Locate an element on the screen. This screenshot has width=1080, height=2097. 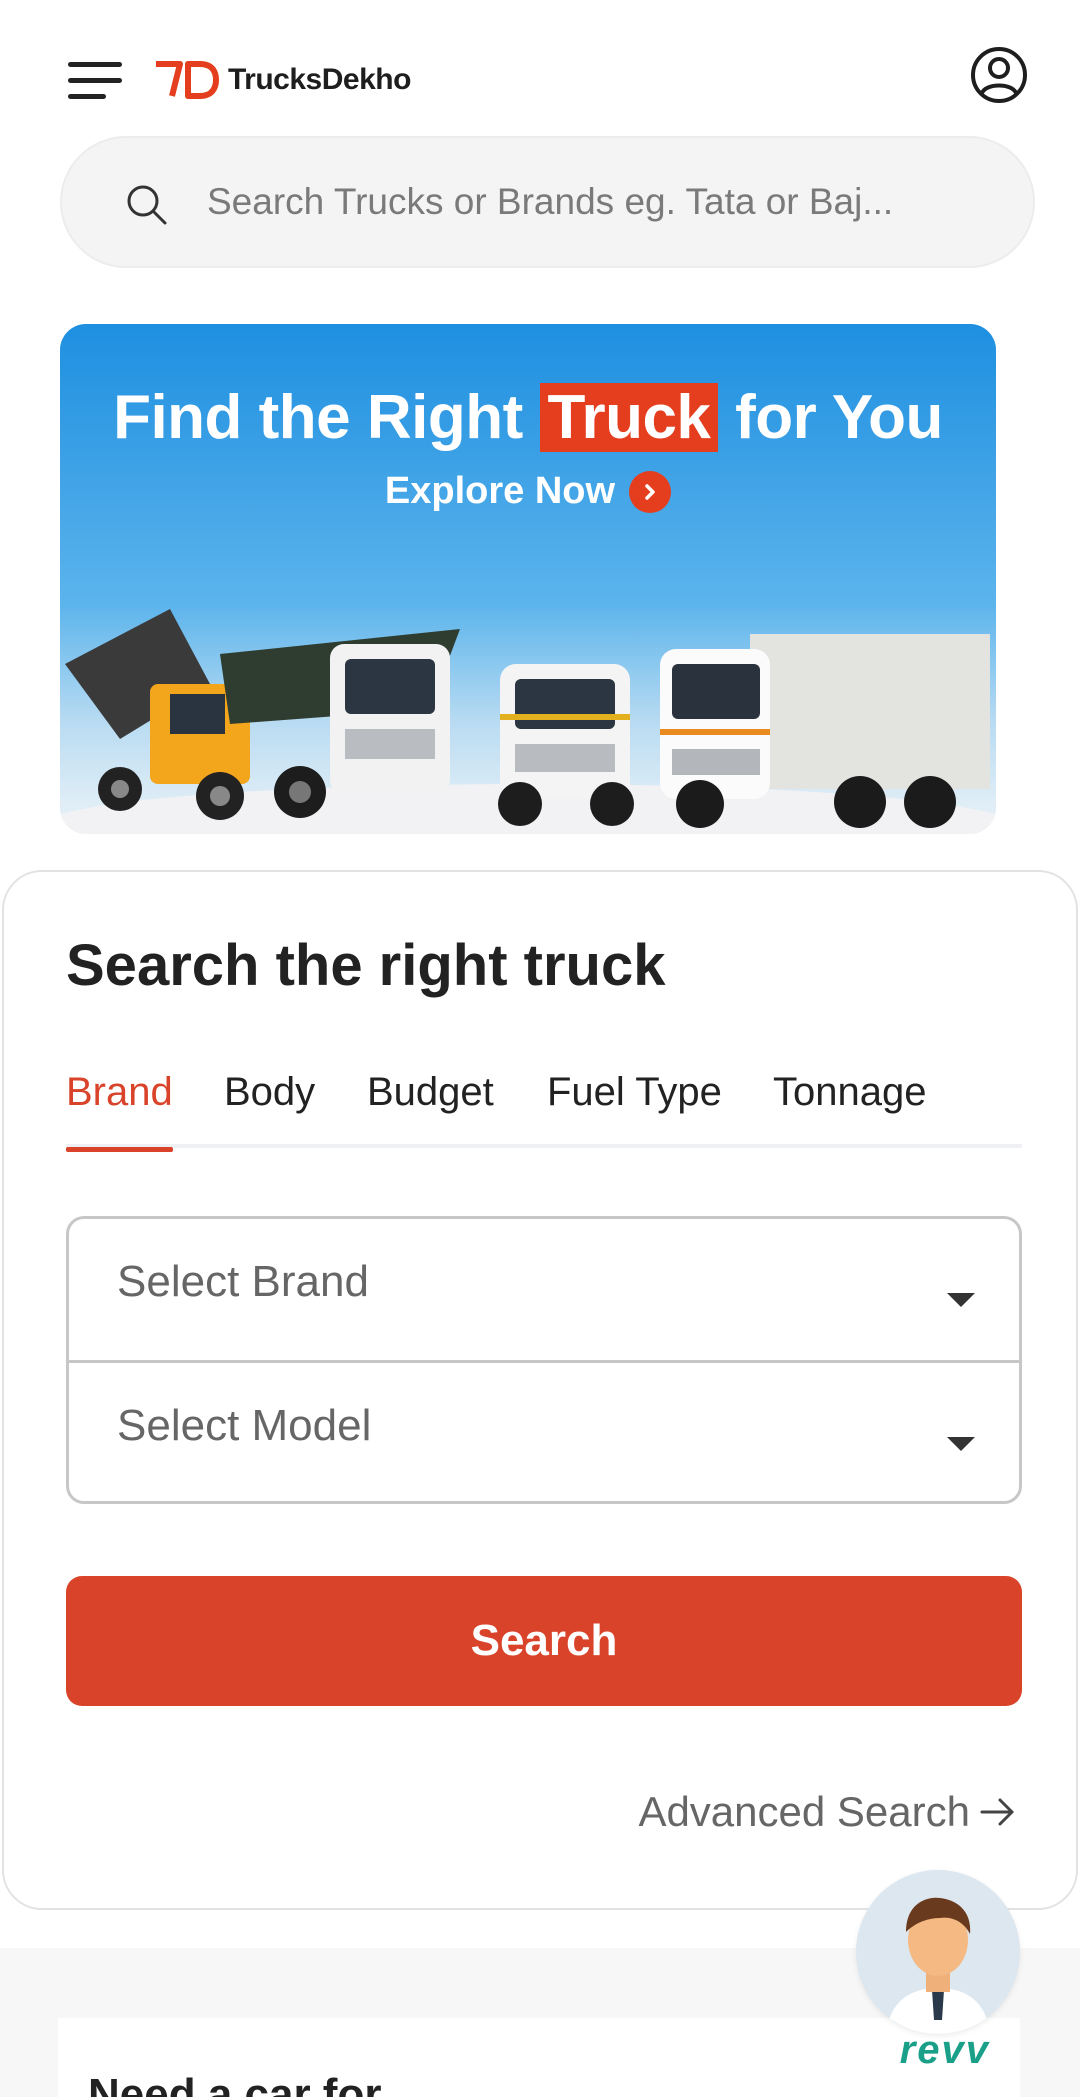
select-model-dropdown: Select Model is located at coordinates (544, 1430).